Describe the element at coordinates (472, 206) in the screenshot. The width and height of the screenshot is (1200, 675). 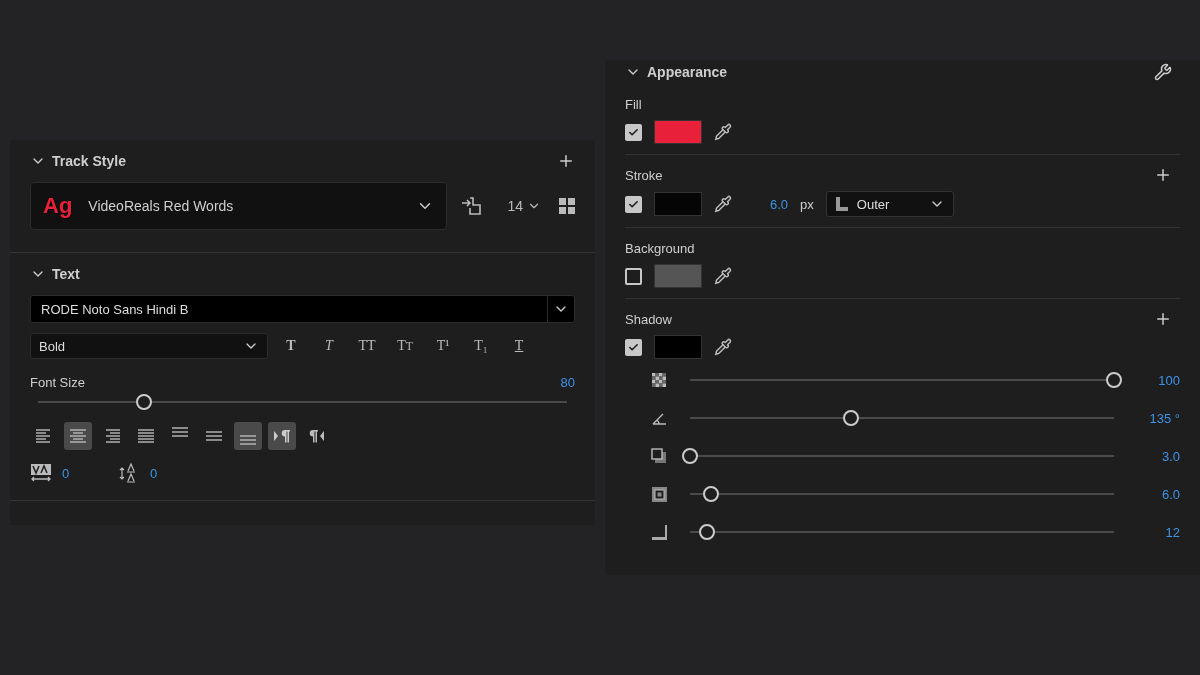
I see `import-icon` at that location.